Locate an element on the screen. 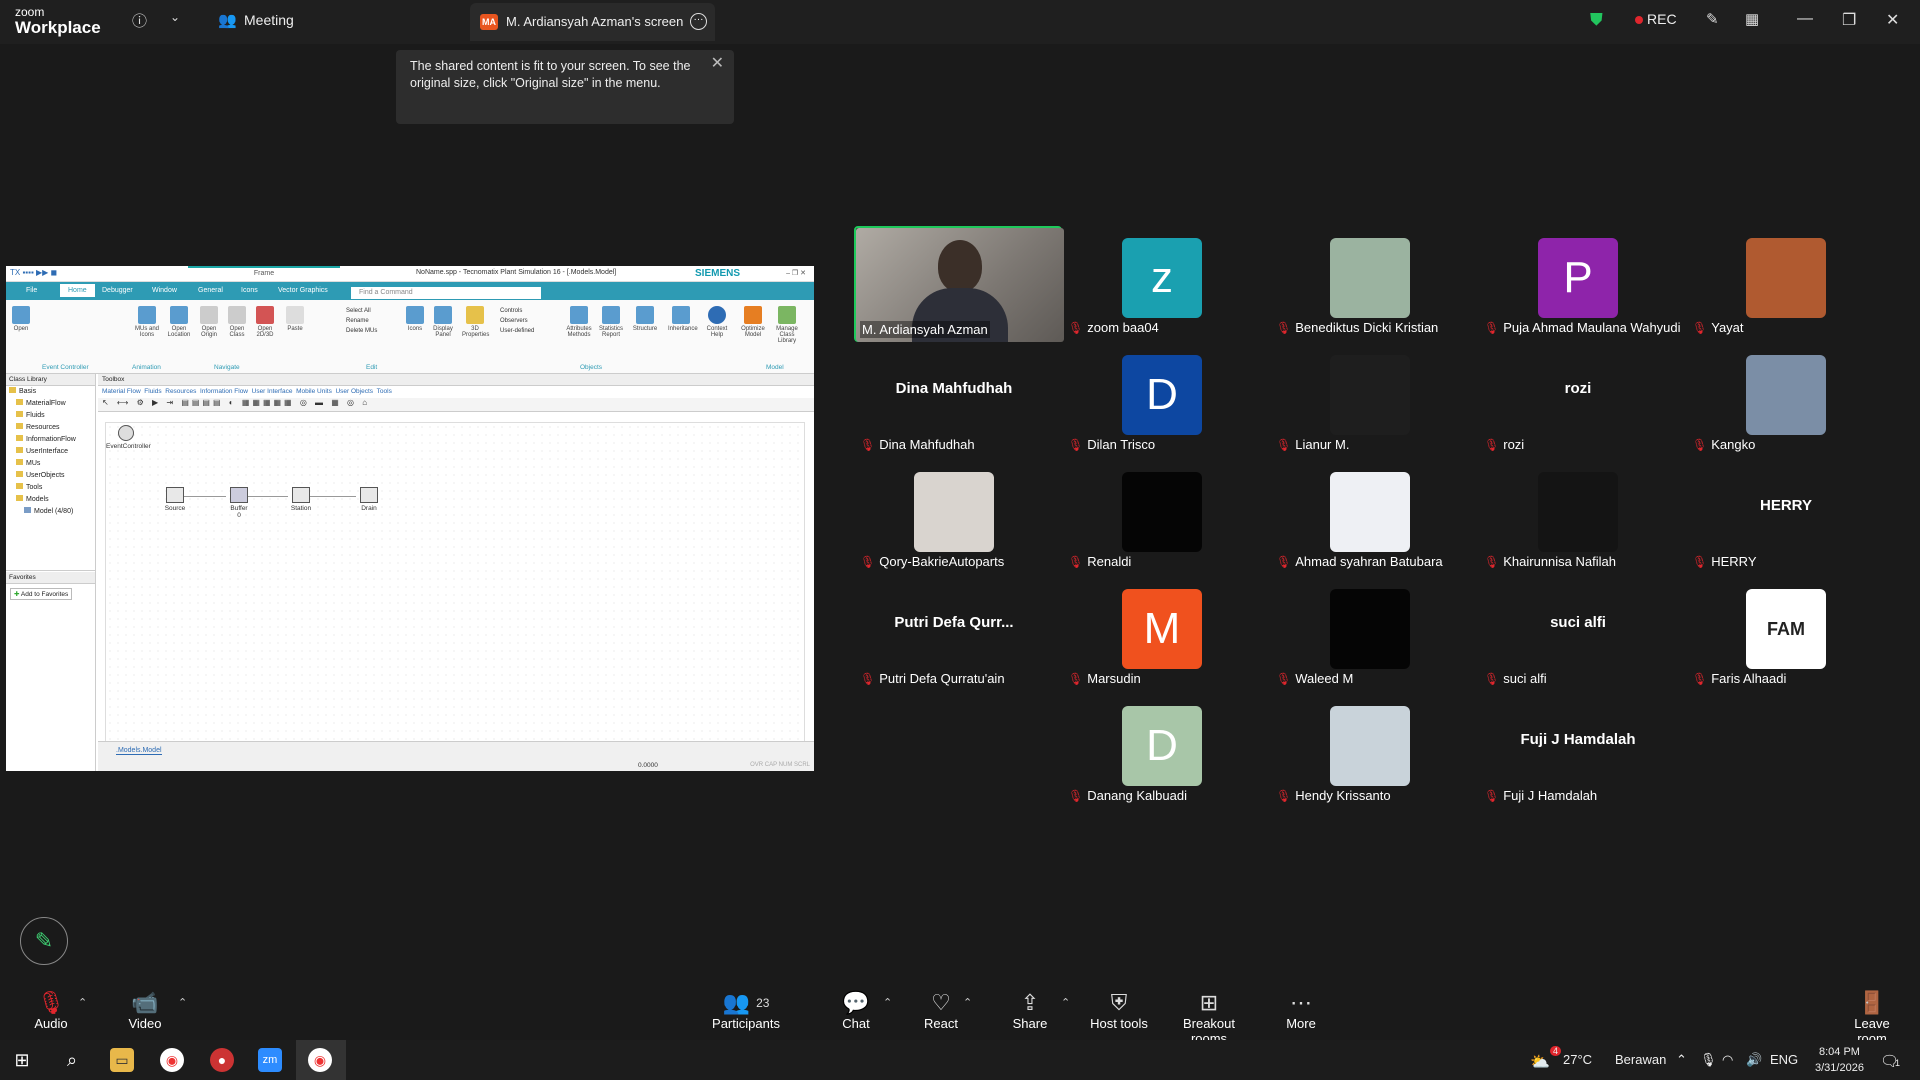 The height and width of the screenshot is (1080, 1920). notice-close-icon: ✕ is located at coordinates (717, 63).